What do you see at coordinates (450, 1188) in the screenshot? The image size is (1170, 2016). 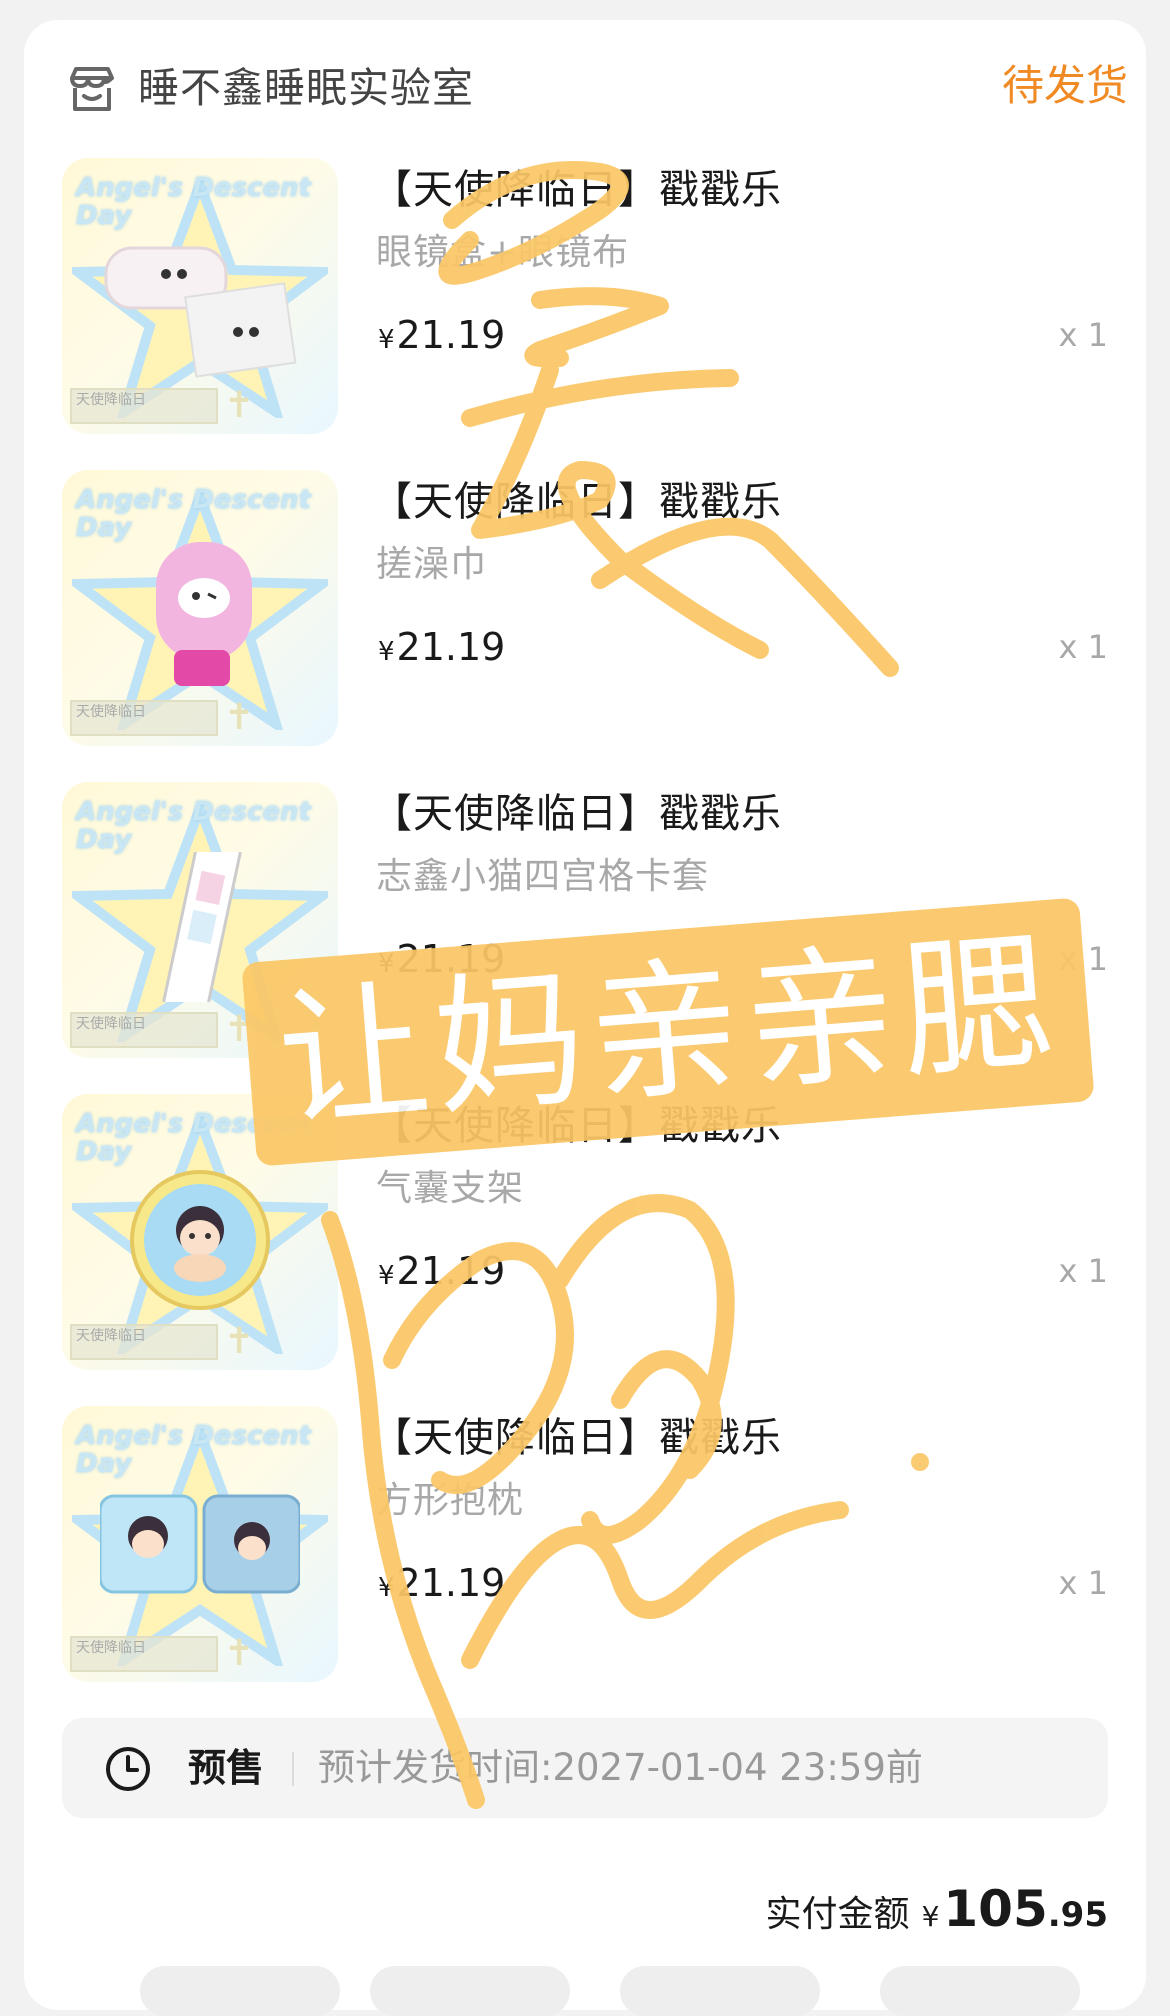 I see `item-subtitle: 气囊支架` at bounding box center [450, 1188].